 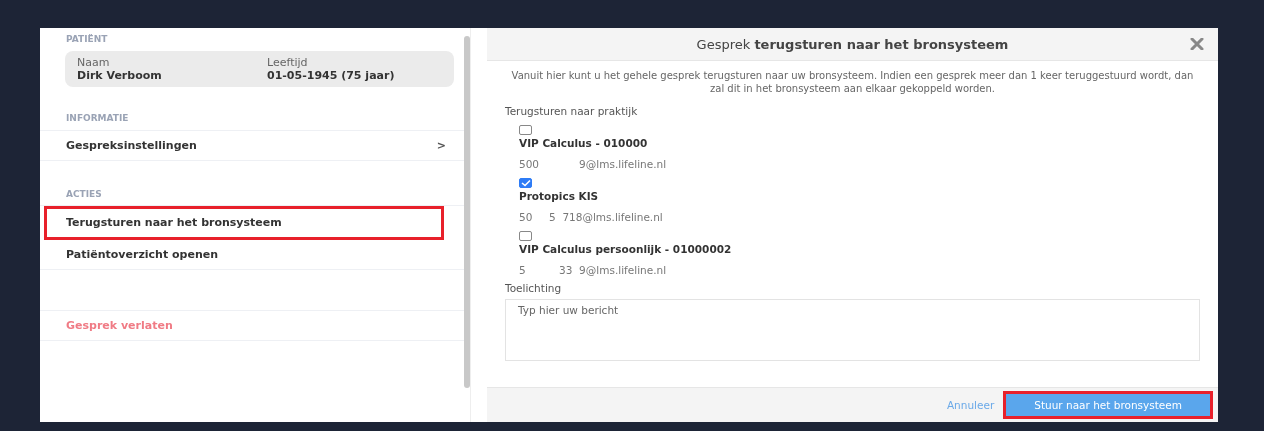 What do you see at coordinates (252, 197) in the screenshot?
I see `section-heading: ACTIES` at bounding box center [252, 197].